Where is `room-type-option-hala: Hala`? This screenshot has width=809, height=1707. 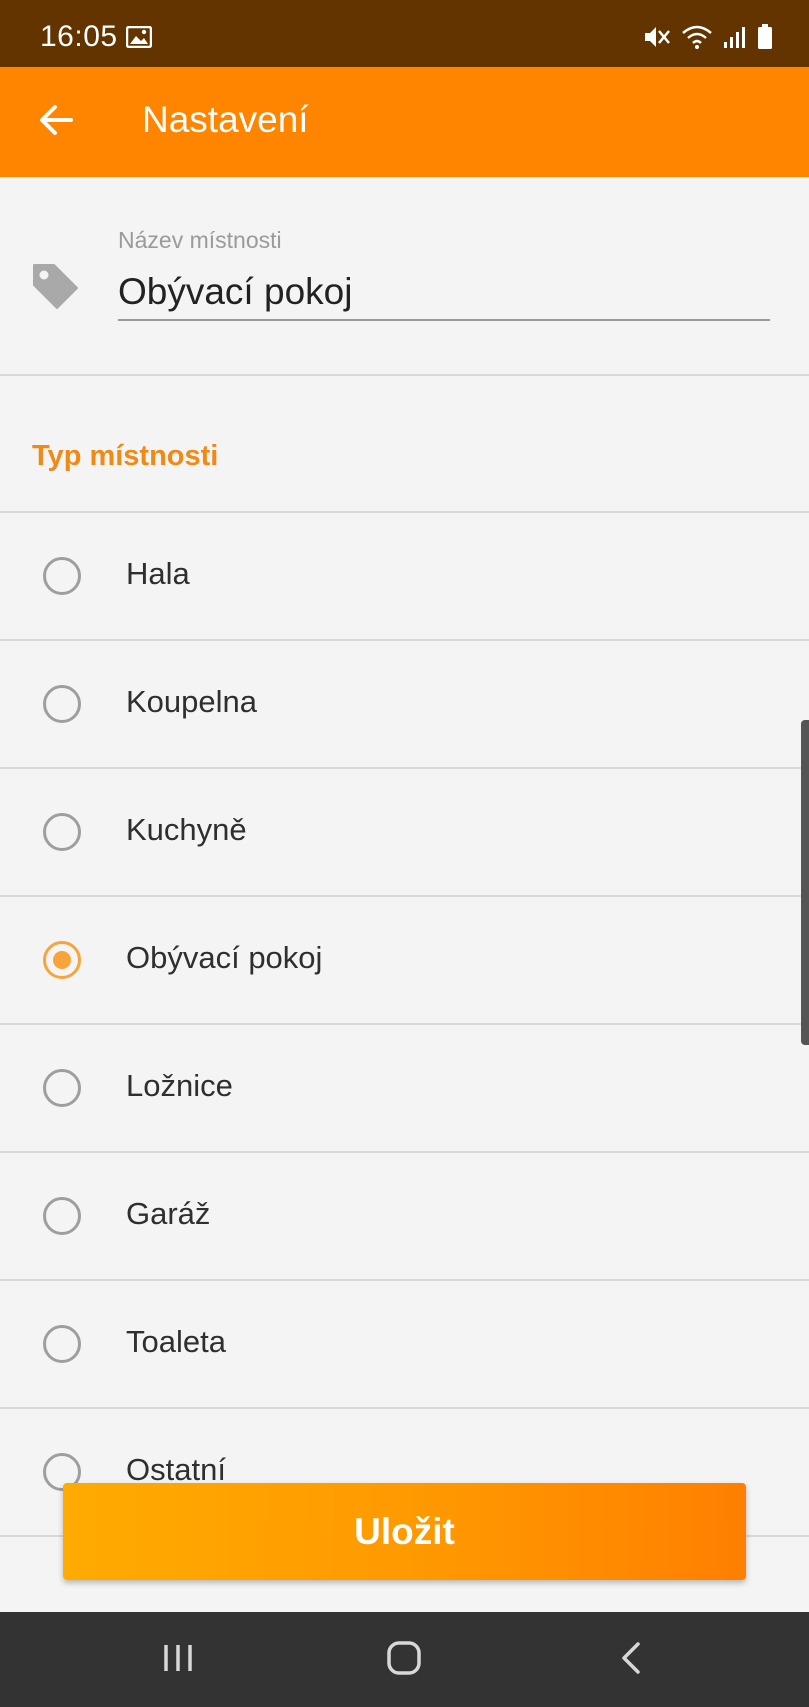 room-type-option-hala: Hala is located at coordinates (404, 577).